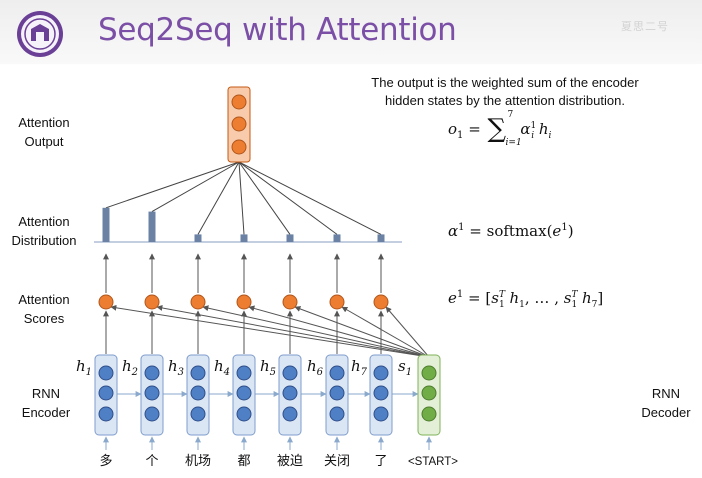  What do you see at coordinates (339, 331) in the screenshot?
I see `decoder-to-score-arrow` at bounding box center [339, 331].